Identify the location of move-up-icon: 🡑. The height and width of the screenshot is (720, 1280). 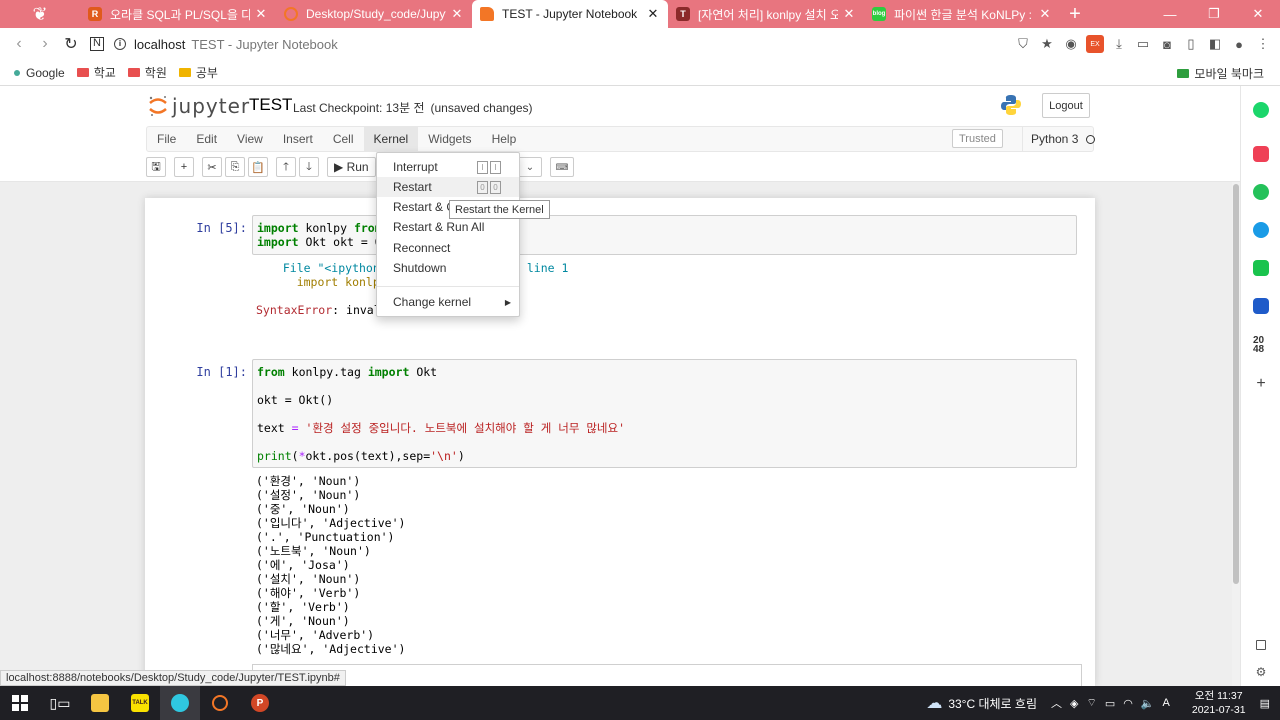
(286, 167).